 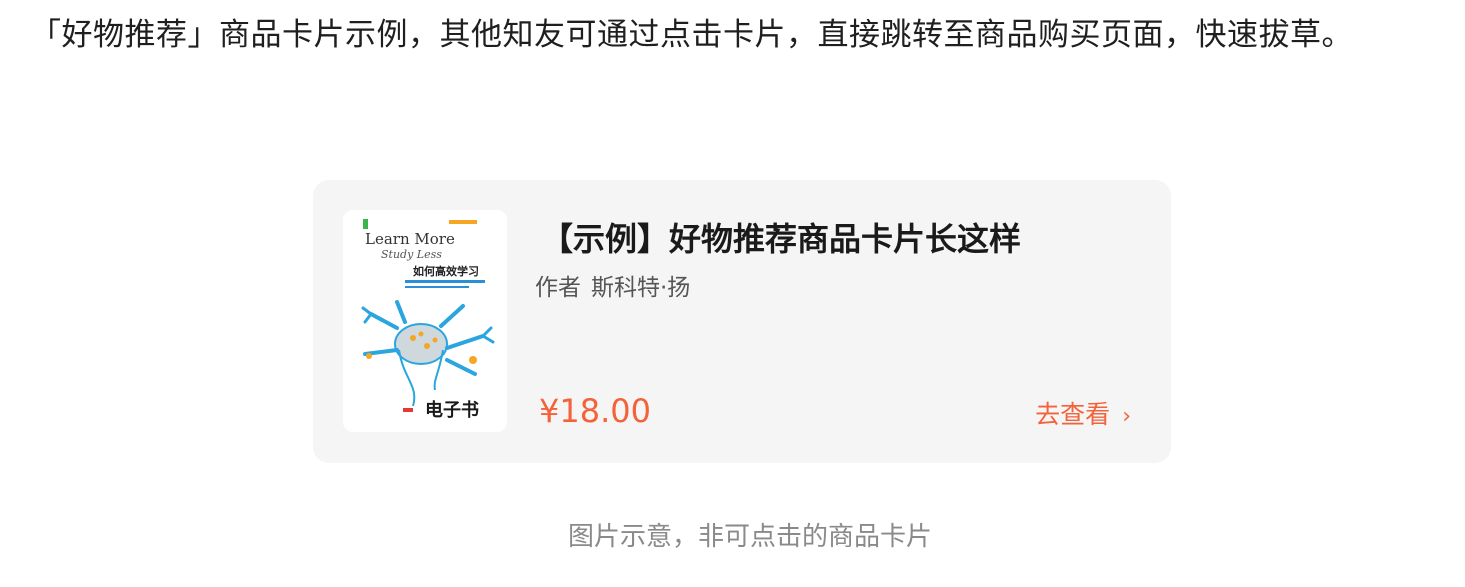 I want to click on product-author: 作者 斯科特·扬, so click(x=612, y=285).